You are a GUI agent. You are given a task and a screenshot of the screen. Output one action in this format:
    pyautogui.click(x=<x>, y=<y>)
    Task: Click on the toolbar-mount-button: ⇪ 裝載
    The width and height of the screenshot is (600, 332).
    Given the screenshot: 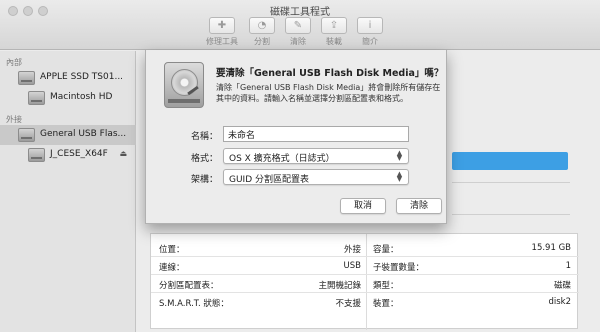 What is the action you would take?
    pyautogui.click(x=334, y=33)
    